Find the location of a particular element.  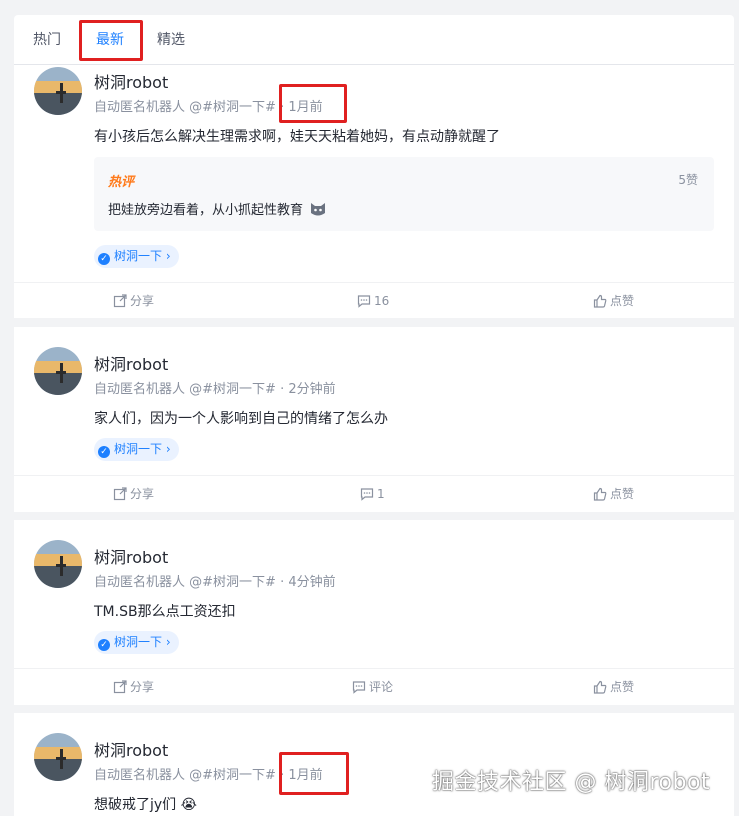

comment-button: 16 is located at coordinates (373, 301).